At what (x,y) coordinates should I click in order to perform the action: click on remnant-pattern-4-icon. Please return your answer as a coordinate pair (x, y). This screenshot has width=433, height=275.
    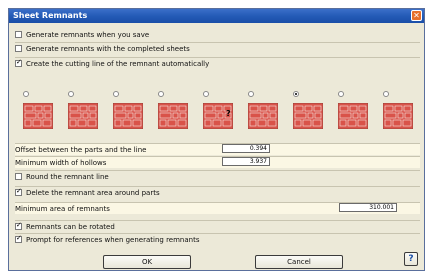
    Looking at the image, I should click on (173, 116).